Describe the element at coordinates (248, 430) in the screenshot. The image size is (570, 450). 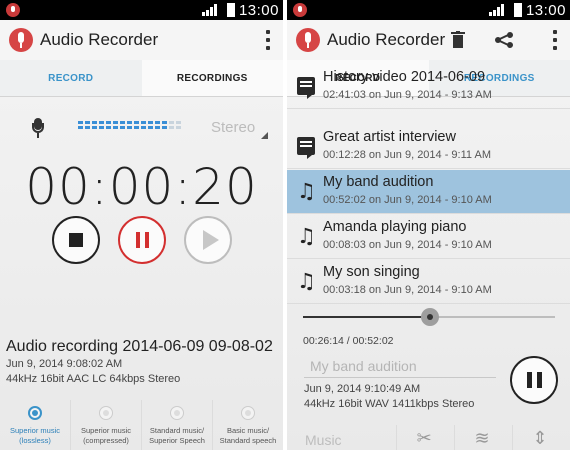
I see `quality-option-label: Basic music/` at that location.